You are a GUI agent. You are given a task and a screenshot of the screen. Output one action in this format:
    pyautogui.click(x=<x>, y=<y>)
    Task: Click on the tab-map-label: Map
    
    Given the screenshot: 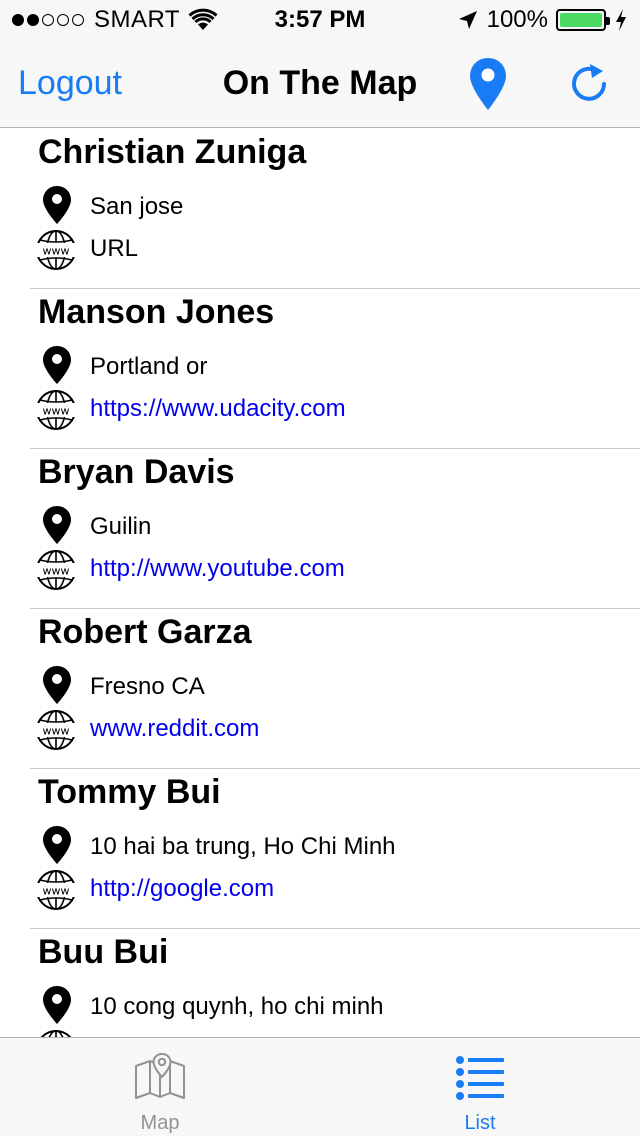 What is the action you would take?
    pyautogui.click(x=160, y=1123)
    